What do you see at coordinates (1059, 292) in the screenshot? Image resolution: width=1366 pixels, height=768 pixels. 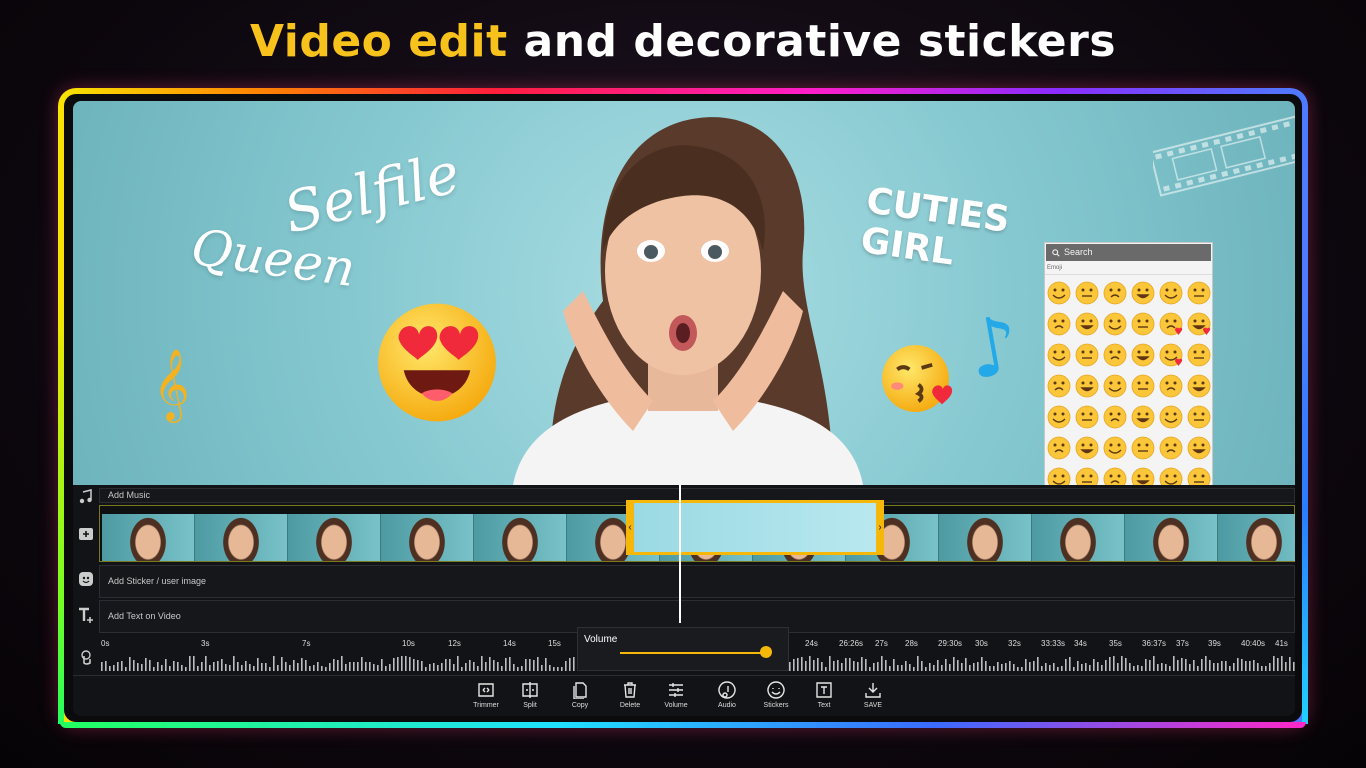 I see `grinning-face-icon` at bounding box center [1059, 292].